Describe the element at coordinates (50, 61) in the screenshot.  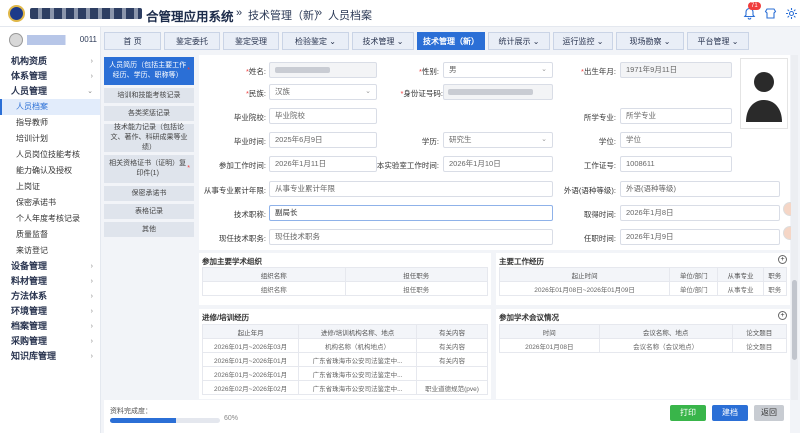
I see `sidebar-group: 机构资质 ›` at that location.